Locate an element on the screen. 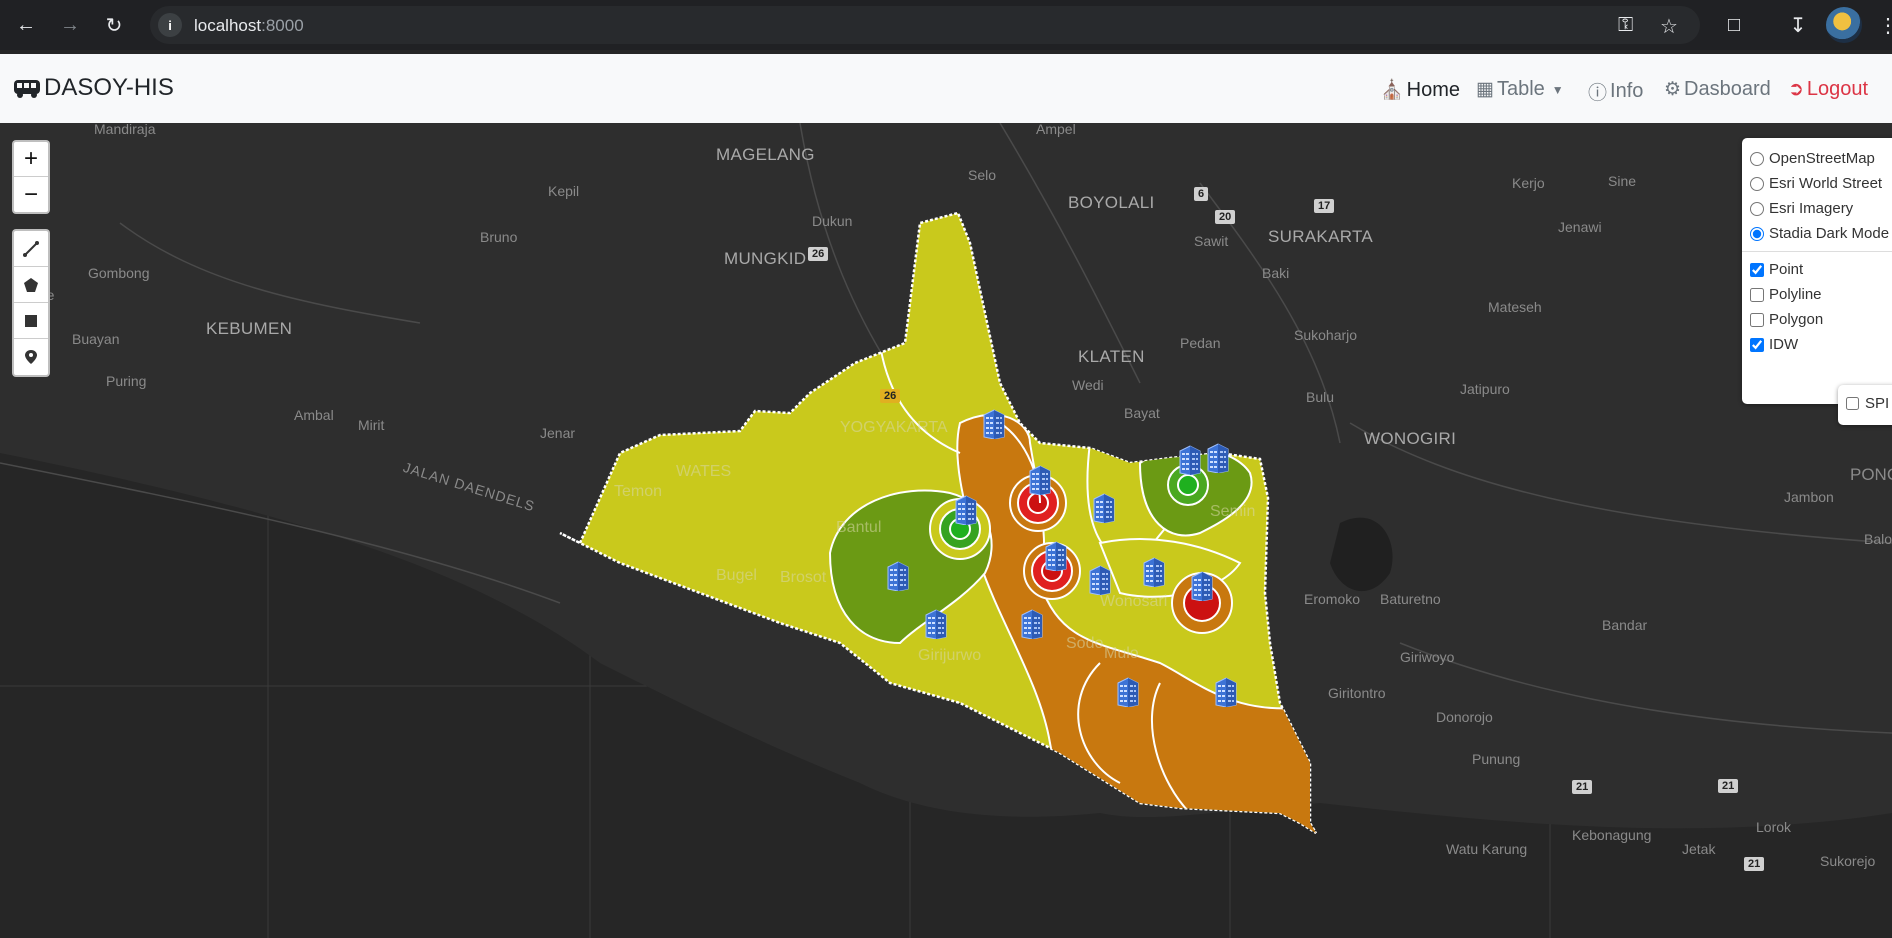  forward-icon: → is located at coordinates (70, 25).